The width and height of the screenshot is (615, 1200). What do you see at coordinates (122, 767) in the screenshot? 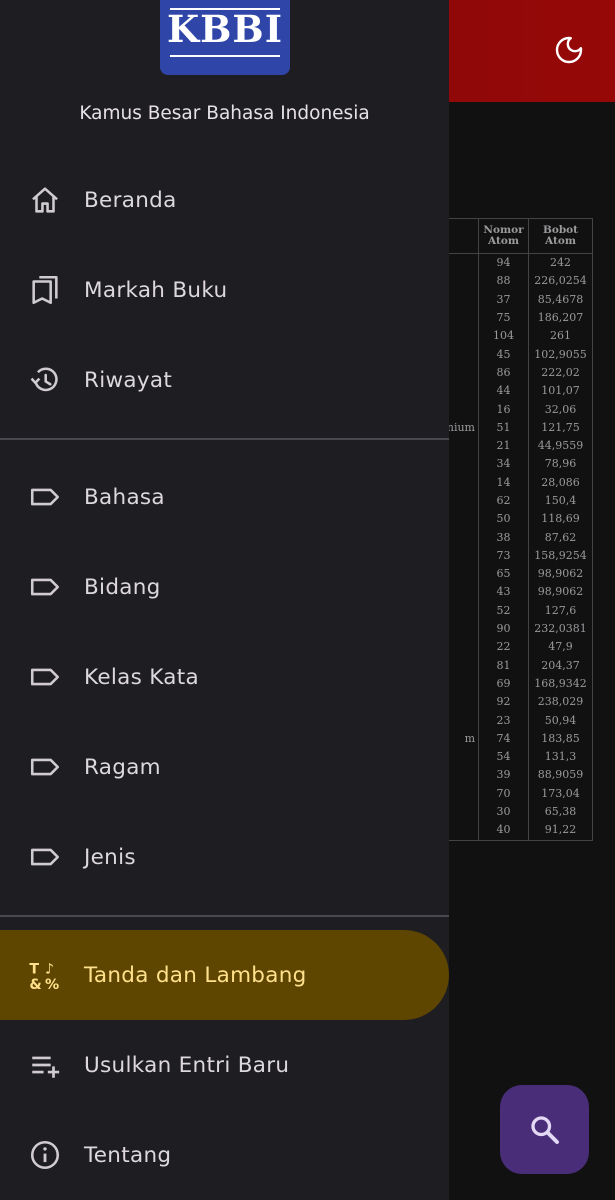
I see `nav-label: Ragam` at bounding box center [122, 767].